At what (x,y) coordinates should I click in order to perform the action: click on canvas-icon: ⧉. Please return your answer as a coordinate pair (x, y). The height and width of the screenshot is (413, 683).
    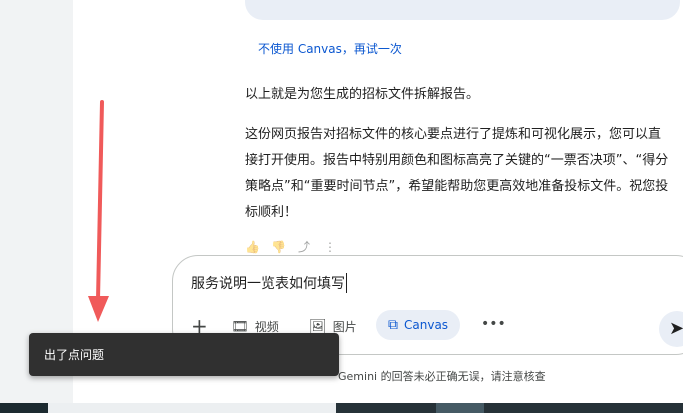
    Looking at the image, I should click on (393, 325).